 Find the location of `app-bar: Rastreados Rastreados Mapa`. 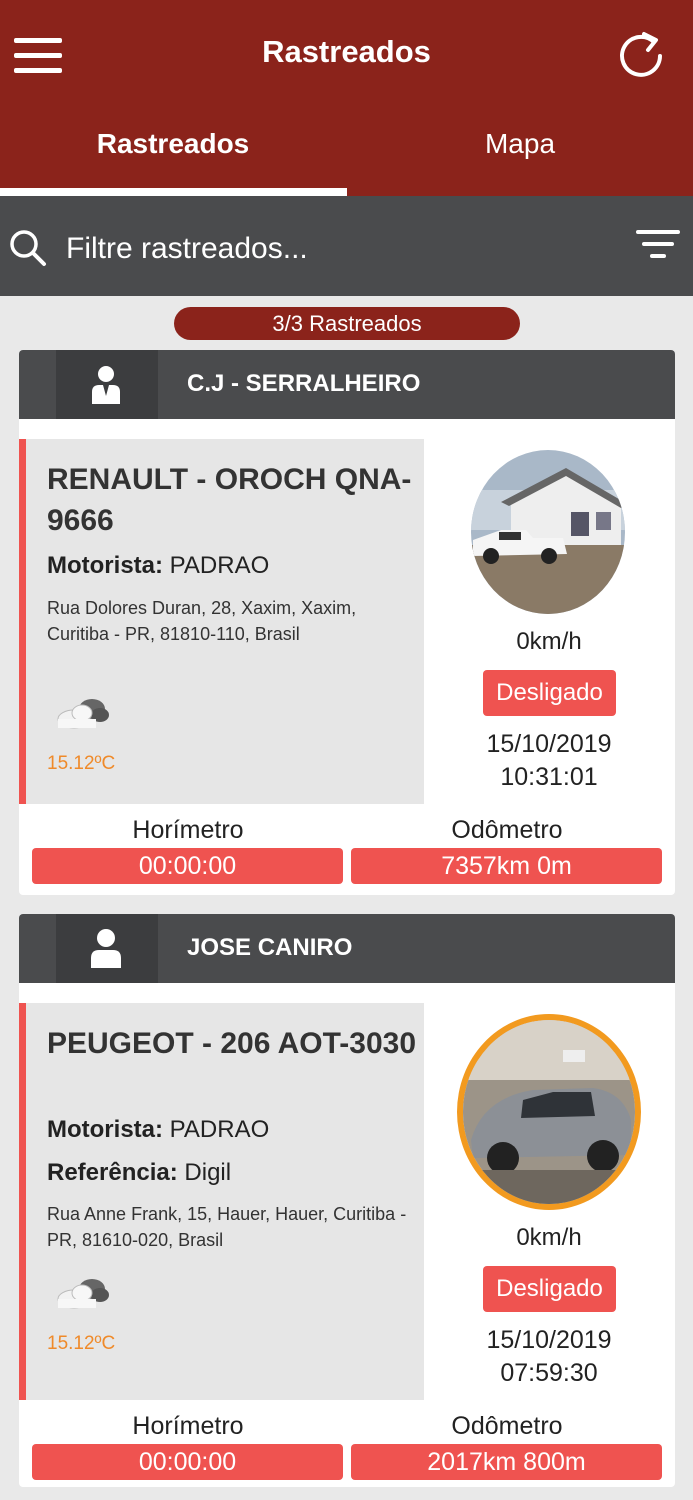

app-bar: Rastreados Rastreados Mapa is located at coordinates (346, 98).